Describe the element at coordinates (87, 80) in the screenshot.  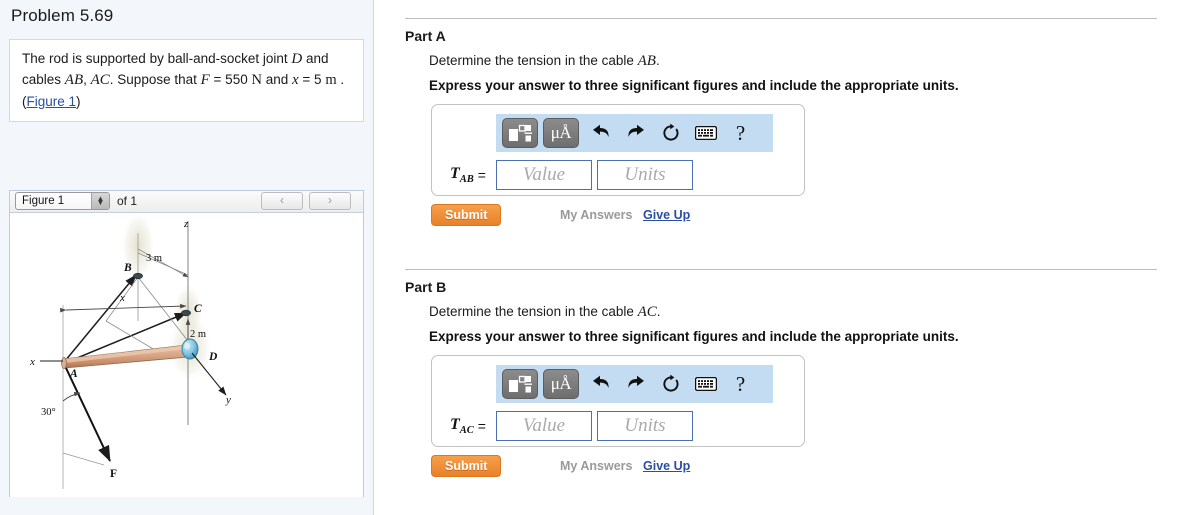
I see `statement-comma: ,` at that location.